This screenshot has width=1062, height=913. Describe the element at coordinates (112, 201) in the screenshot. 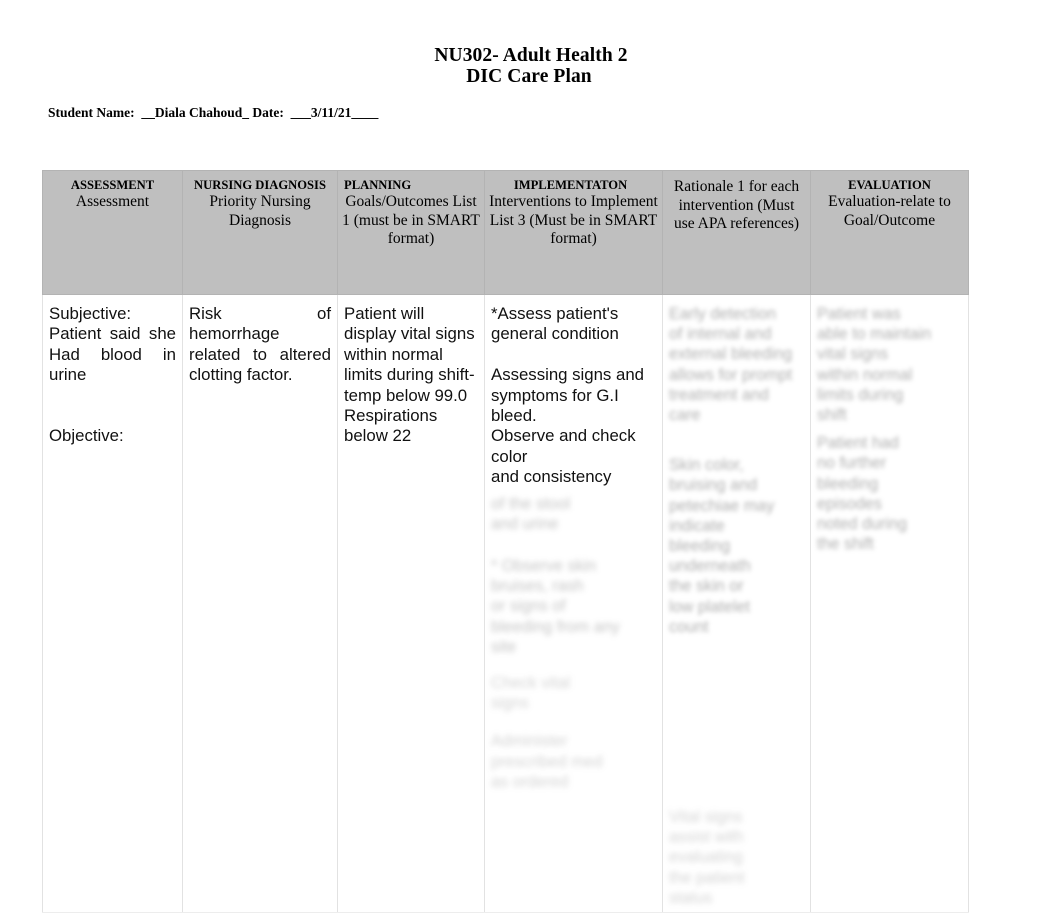

I see `column-header-assessment-subtitle: Assessment` at that location.